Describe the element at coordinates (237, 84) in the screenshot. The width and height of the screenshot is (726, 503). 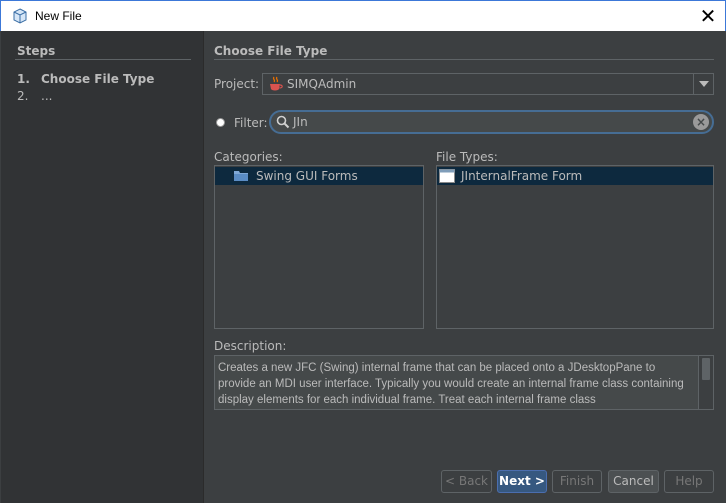
I see `project-label: Project:` at that location.